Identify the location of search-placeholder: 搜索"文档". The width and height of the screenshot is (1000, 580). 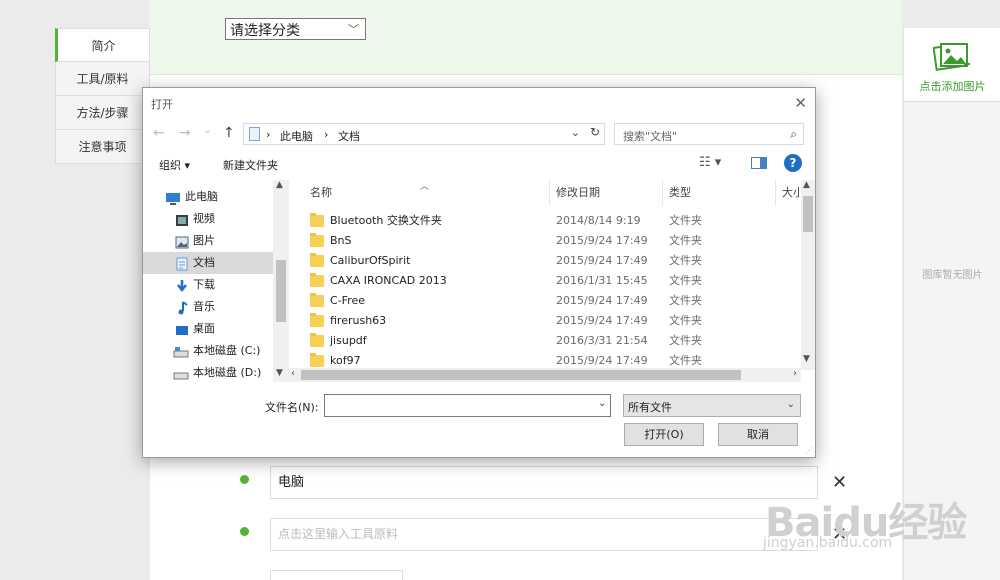
(650, 136).